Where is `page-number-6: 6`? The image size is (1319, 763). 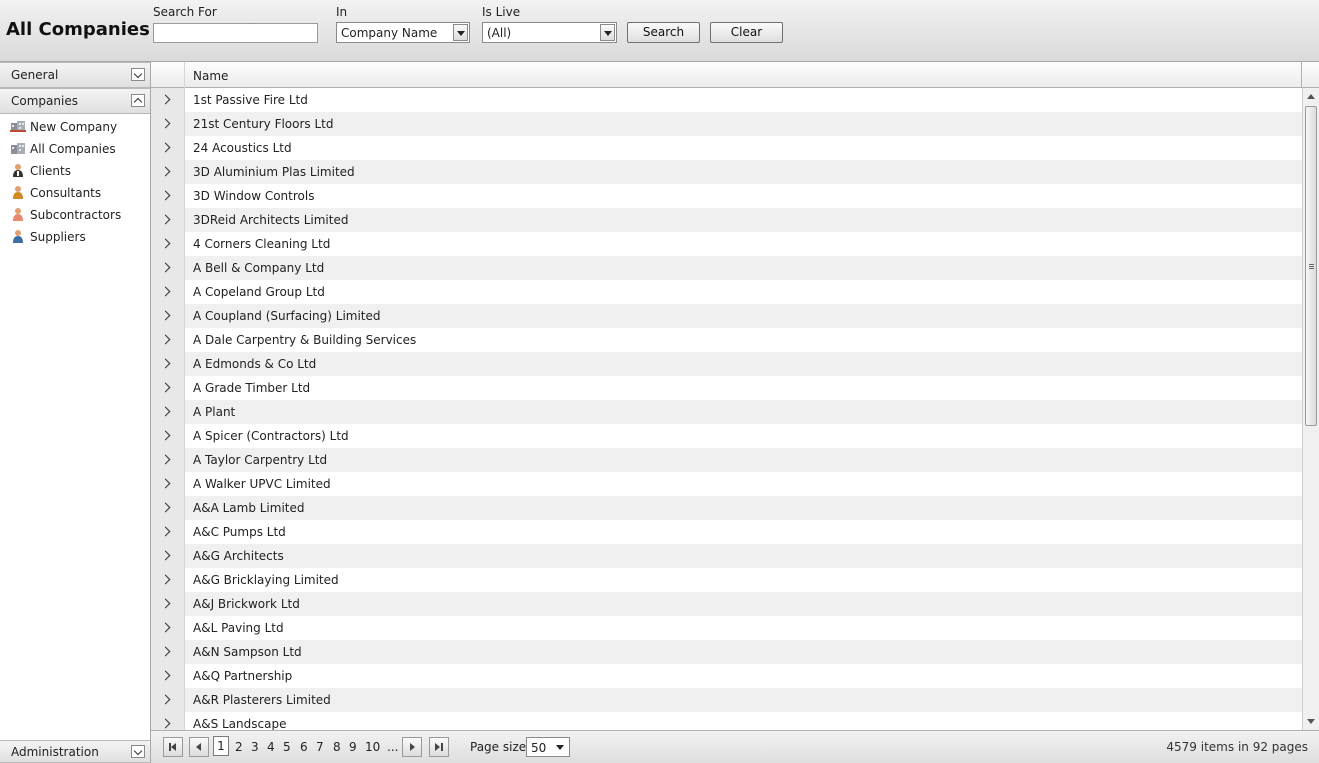
page-number-6: 6 is located at coordinates (304, 747).